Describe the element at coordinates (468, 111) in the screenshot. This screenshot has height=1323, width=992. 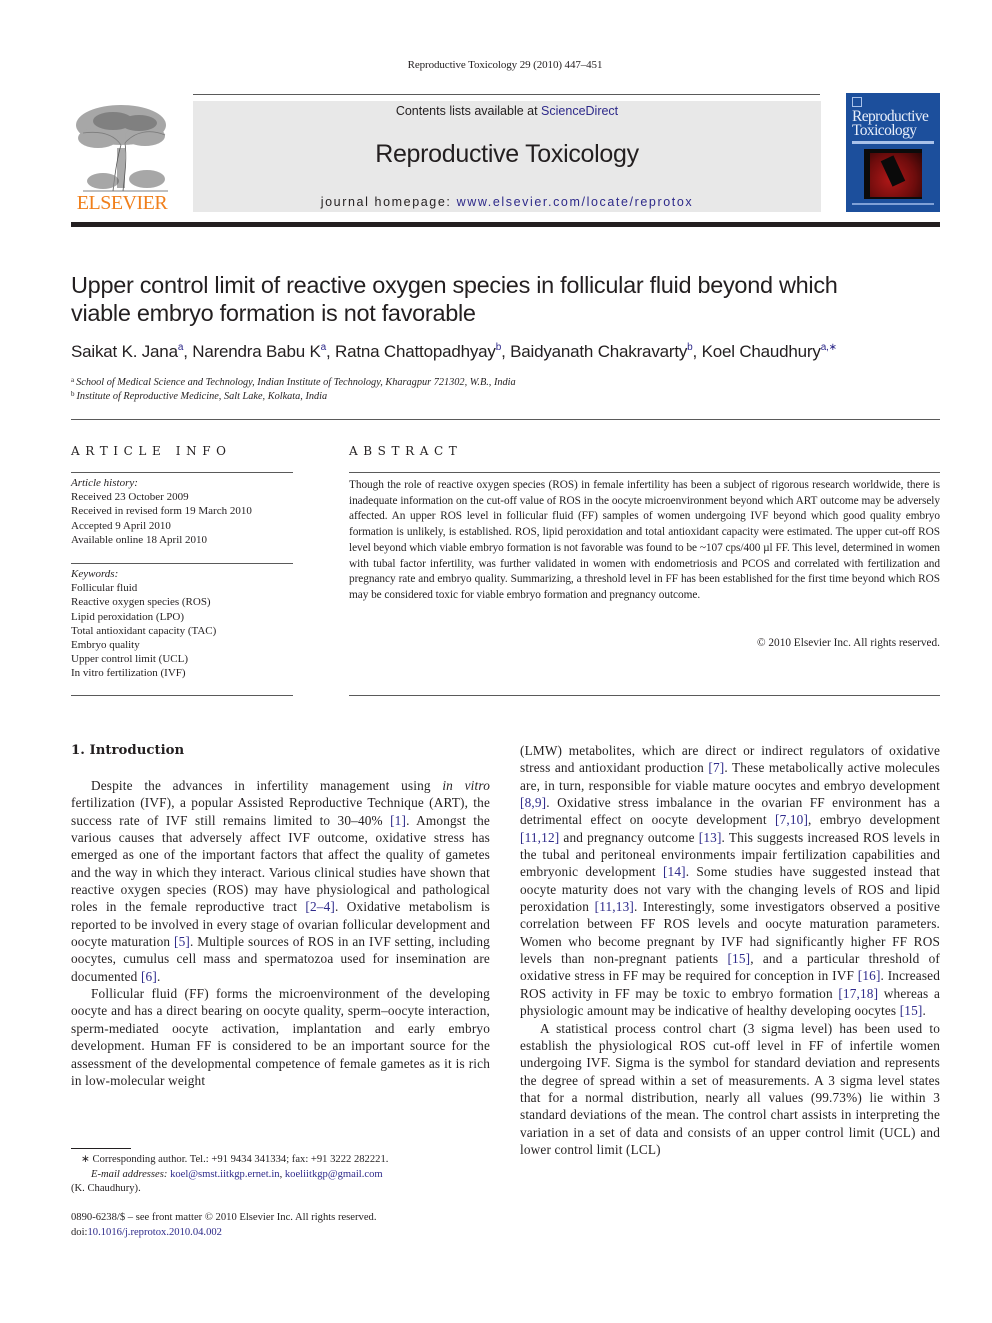
I see `contents-prefix: Contents lists available at` at that location.